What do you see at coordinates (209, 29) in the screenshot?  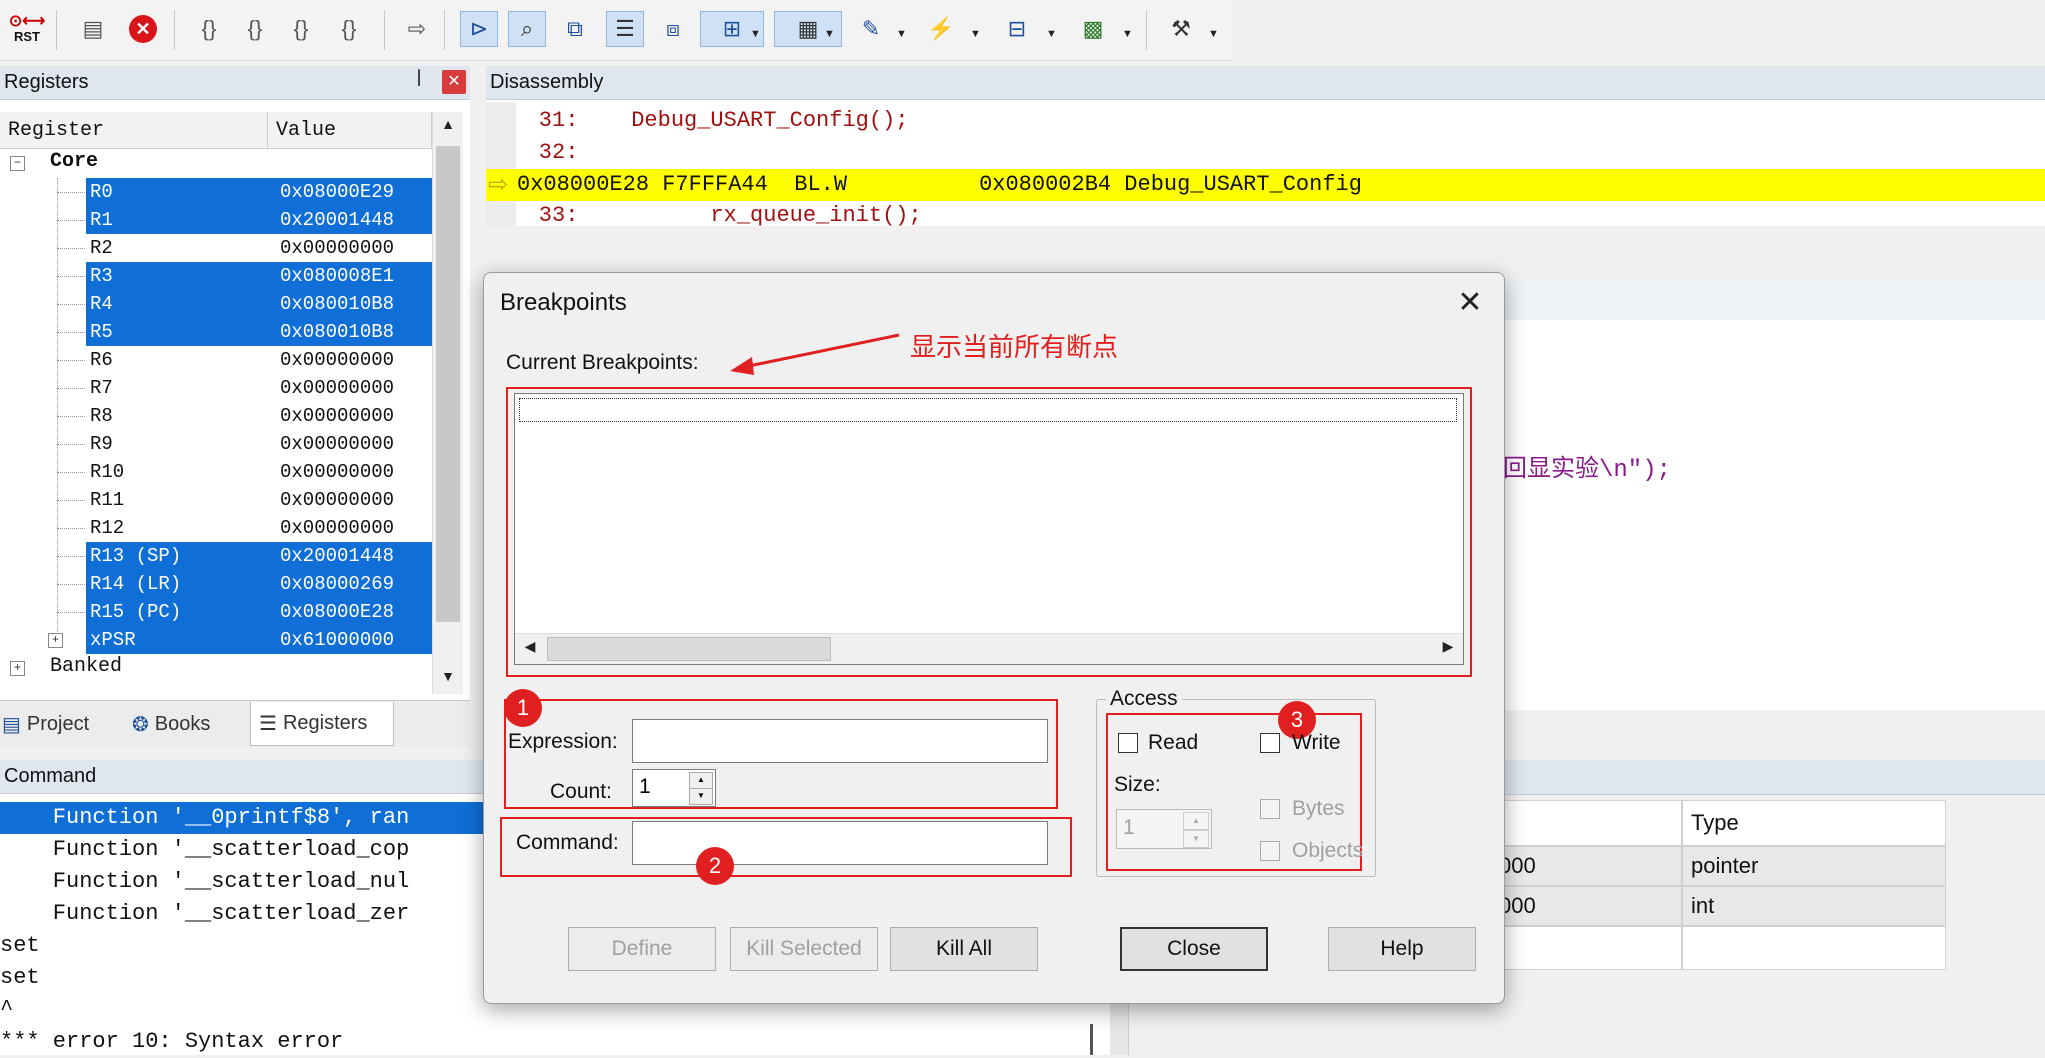 I see `step-in-button: {}` at bounding box center [209, 29].